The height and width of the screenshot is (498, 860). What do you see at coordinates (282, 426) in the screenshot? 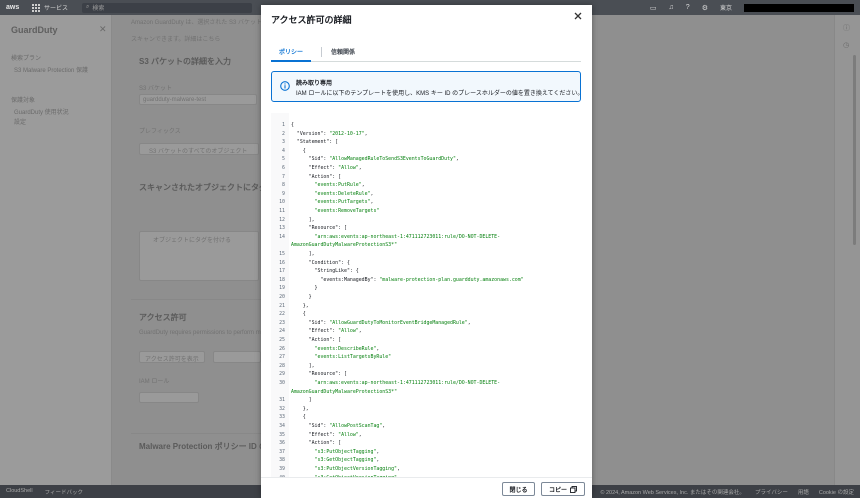
I see `line-number: 34` at bounding box center [282, 426].